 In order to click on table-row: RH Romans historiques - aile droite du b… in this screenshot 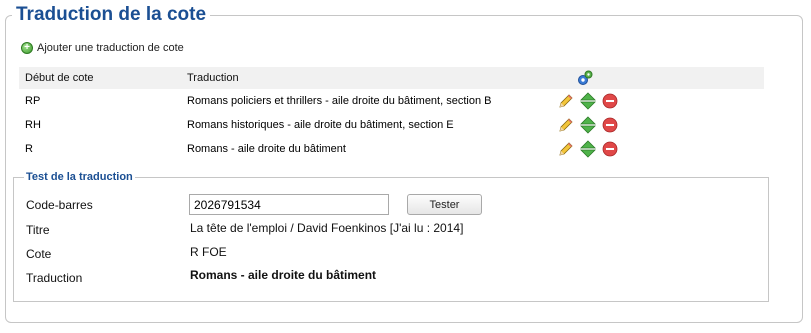, I will do `click(391, 125)`.